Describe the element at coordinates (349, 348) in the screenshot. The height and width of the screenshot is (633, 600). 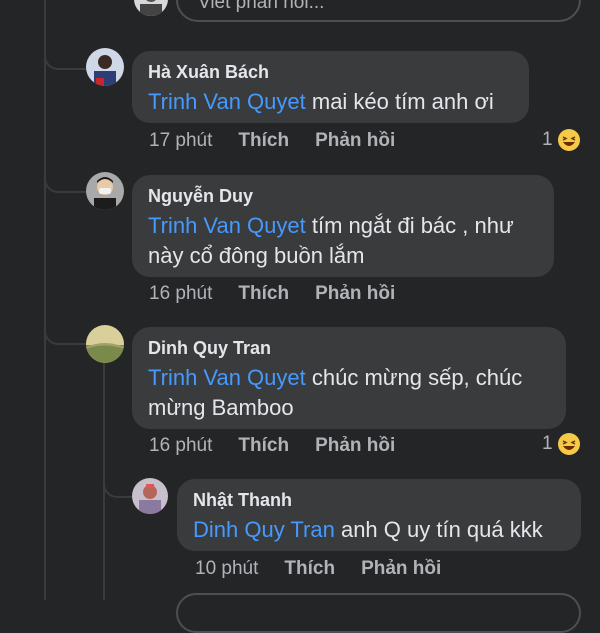
I see `comment-author: Dinh Quy Tran` at that location.